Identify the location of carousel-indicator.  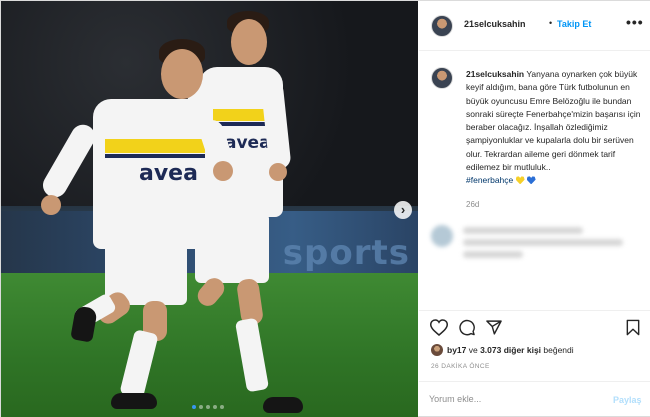
(208, 407).